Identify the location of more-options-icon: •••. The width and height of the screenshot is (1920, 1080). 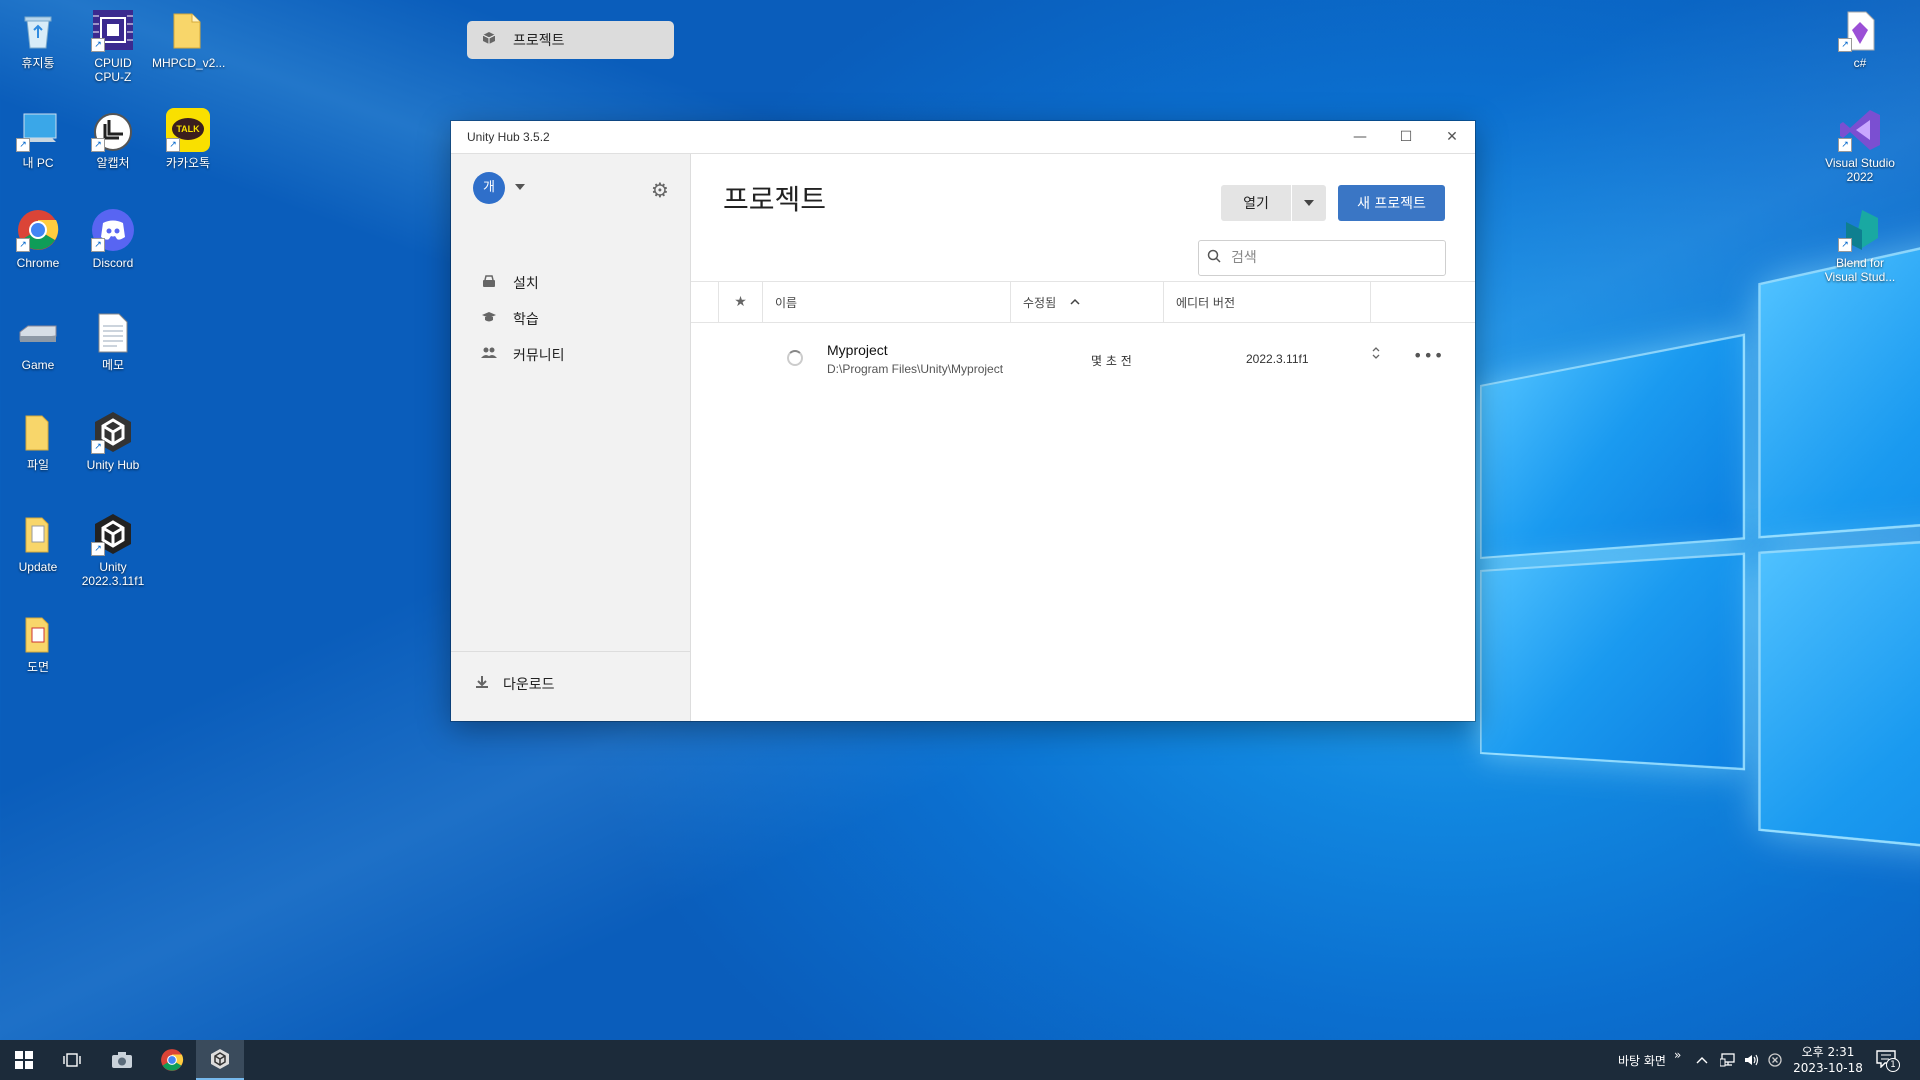
(1428, 355).